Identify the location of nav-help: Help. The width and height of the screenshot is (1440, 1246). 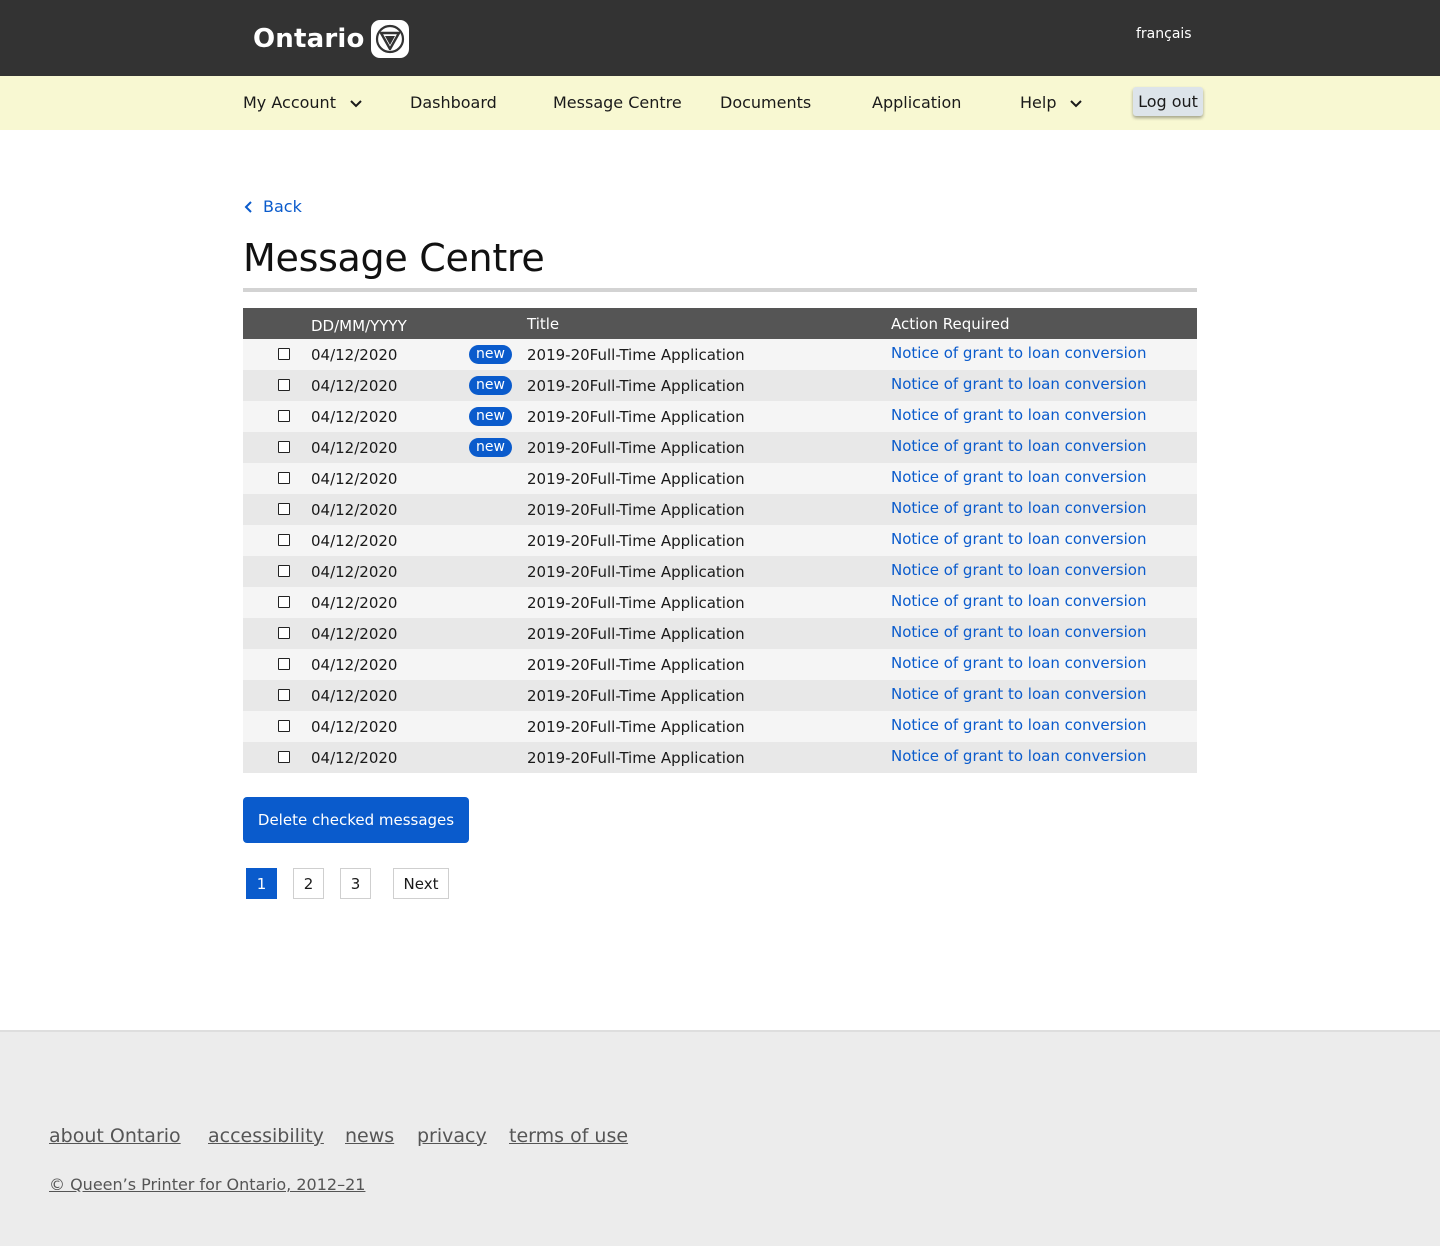
(1052, 102).